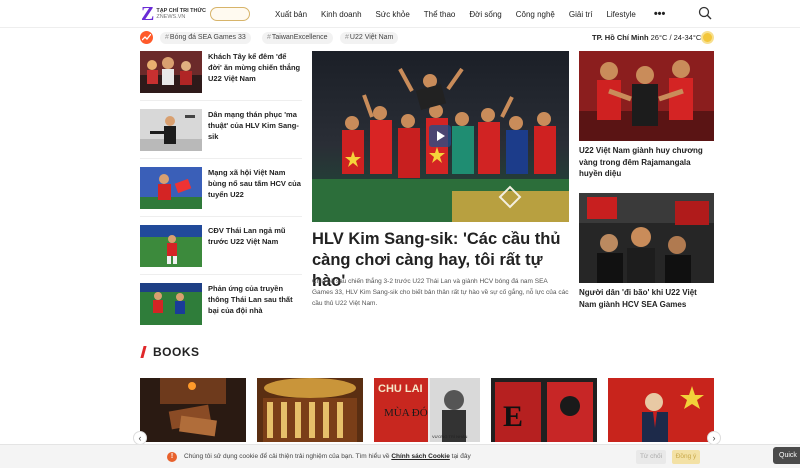 This screenshot has width=800, height=468. I want to click on section-accent, so click(143, 352).